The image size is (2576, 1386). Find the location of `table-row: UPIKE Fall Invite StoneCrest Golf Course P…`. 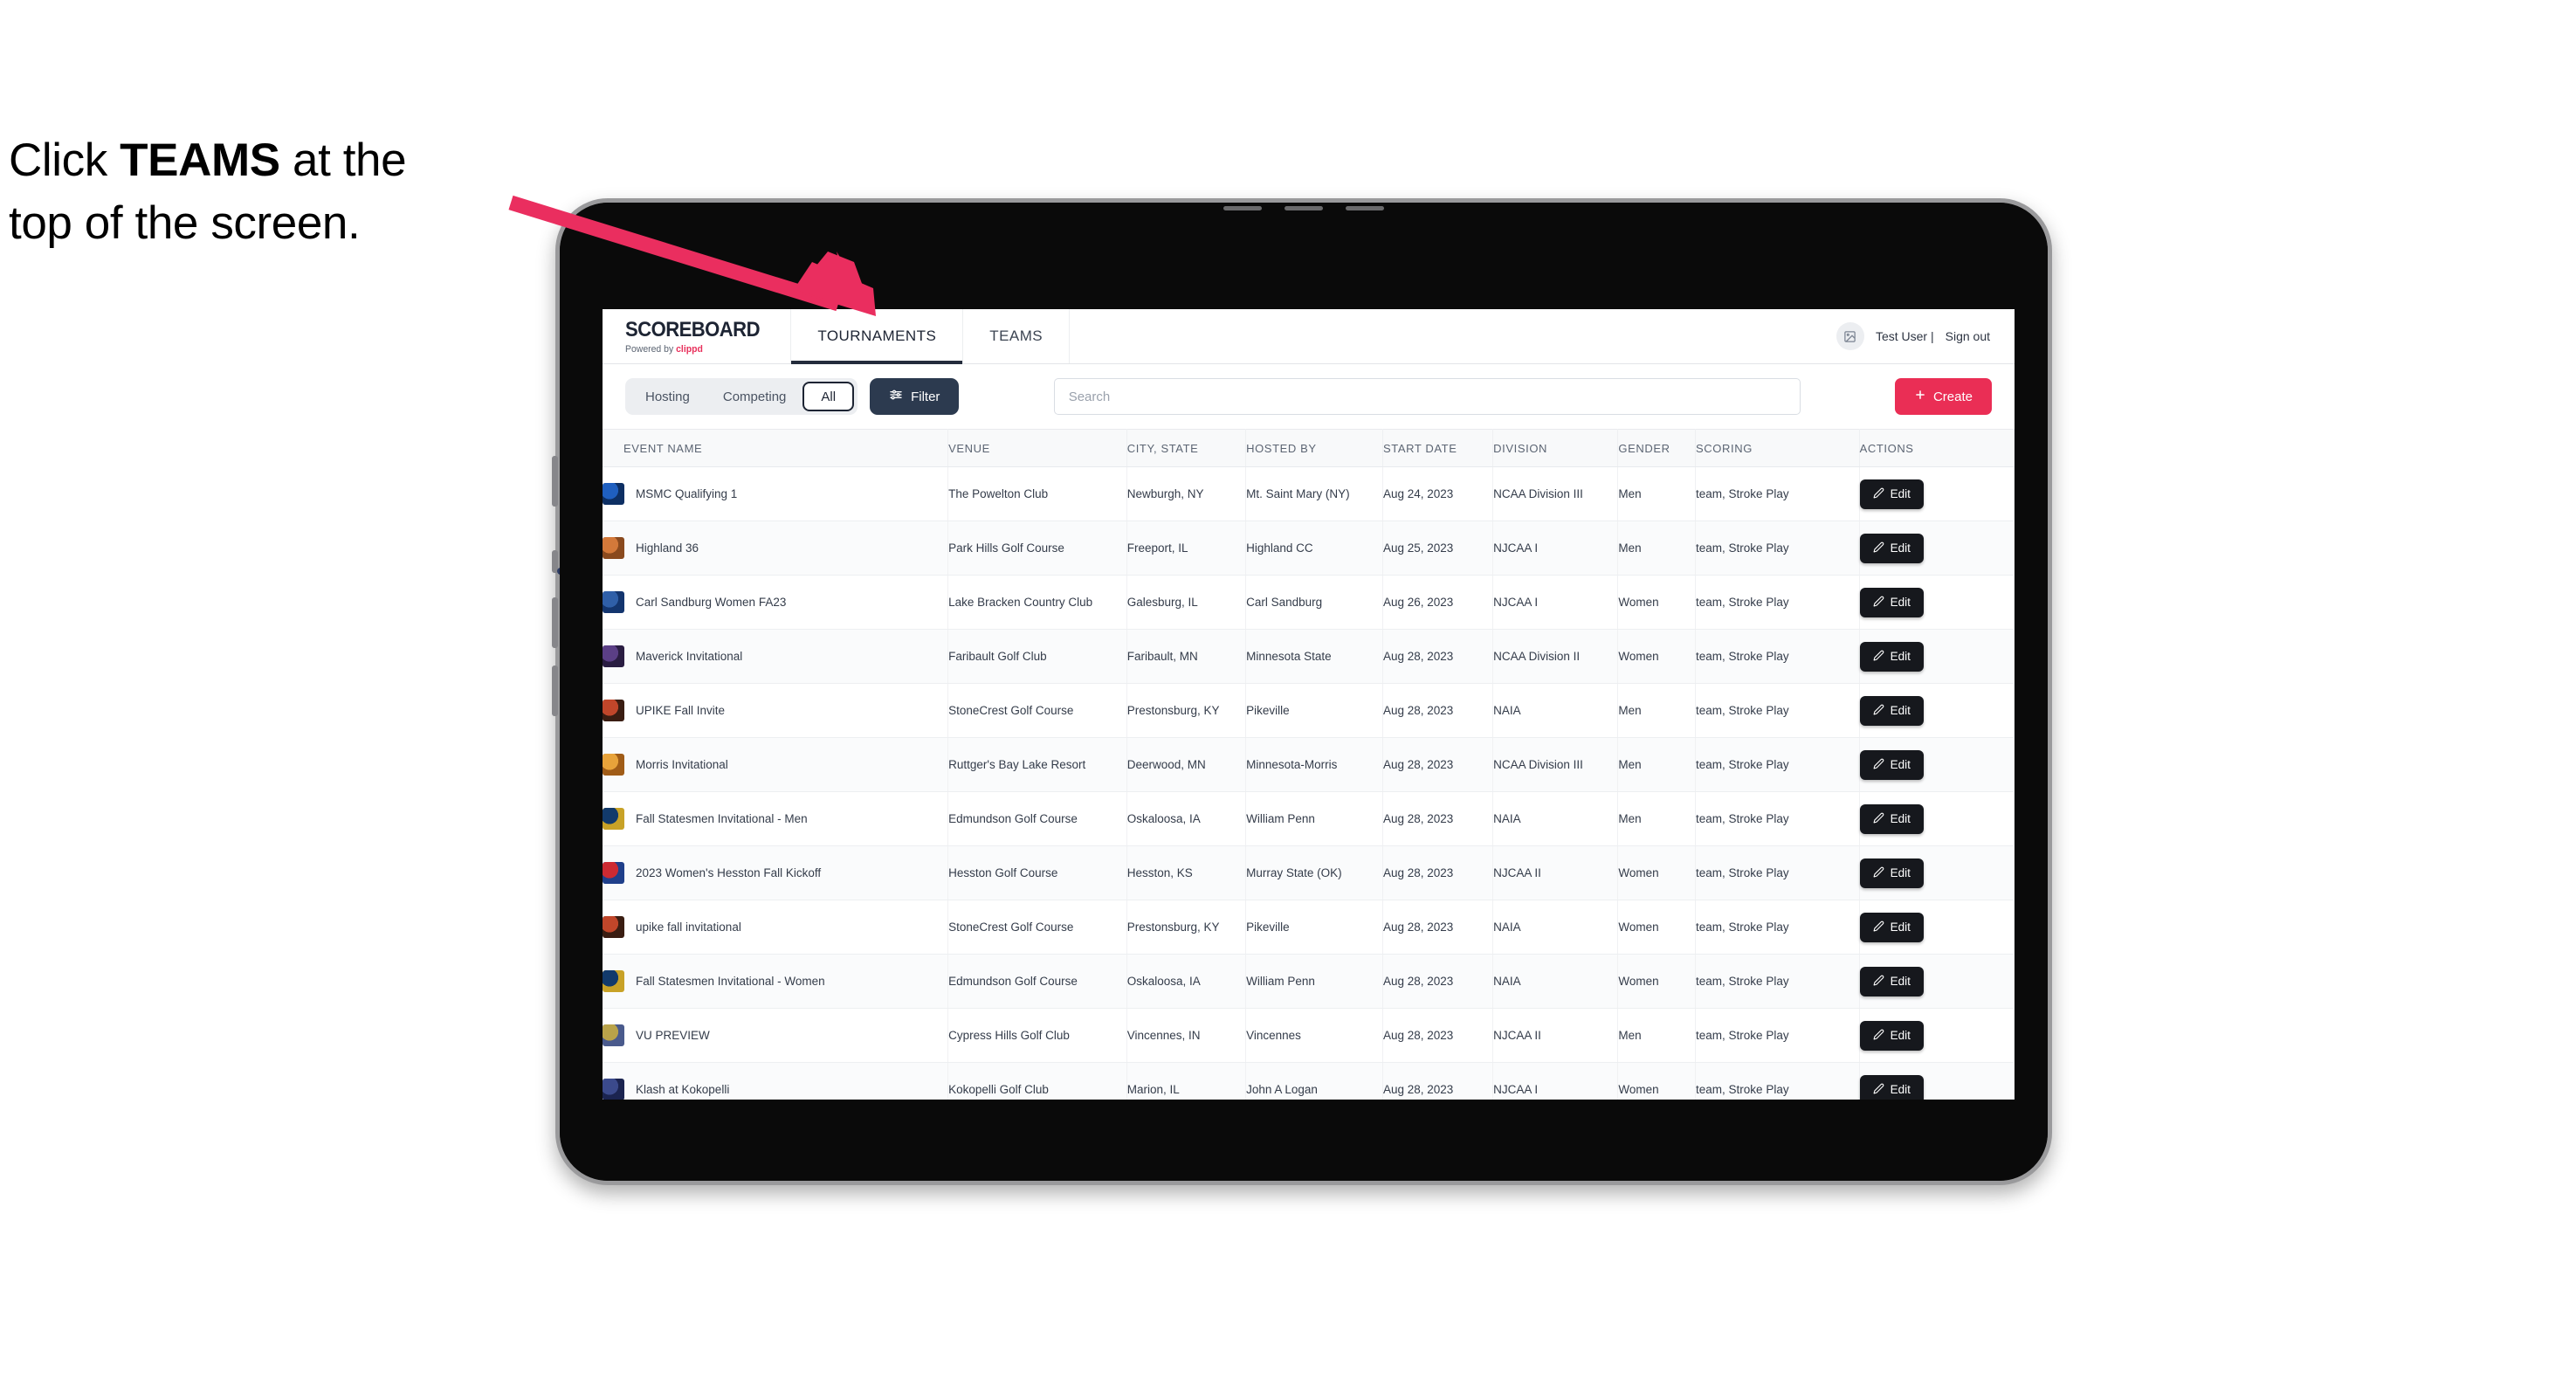

table-row: UPIKE Fall Invite StoneCrest Golf Course P… is located at coordinates (1309, 710).